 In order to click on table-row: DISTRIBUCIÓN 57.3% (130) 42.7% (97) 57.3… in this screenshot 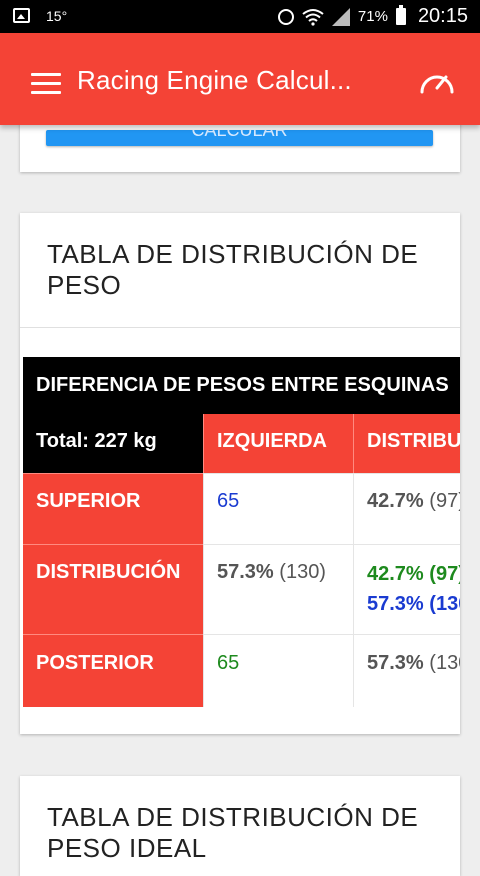, I will do `click(241, 589)`.